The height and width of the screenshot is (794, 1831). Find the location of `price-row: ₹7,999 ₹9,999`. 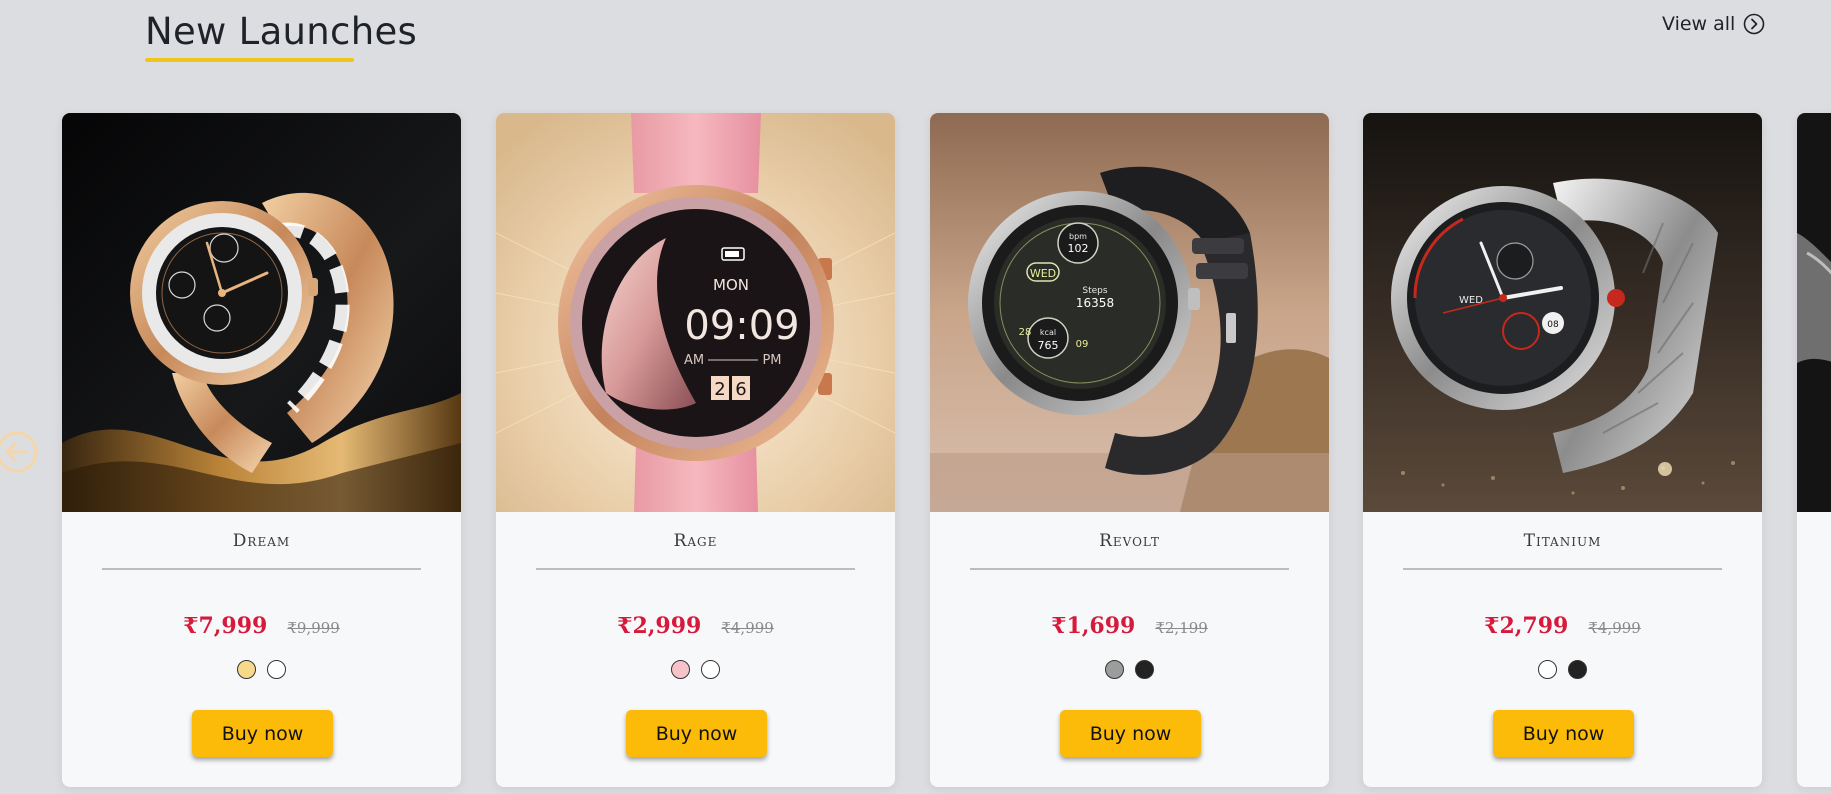

price-row: ₹7,999 ₹9,999 is located at coordinates (261, 626).